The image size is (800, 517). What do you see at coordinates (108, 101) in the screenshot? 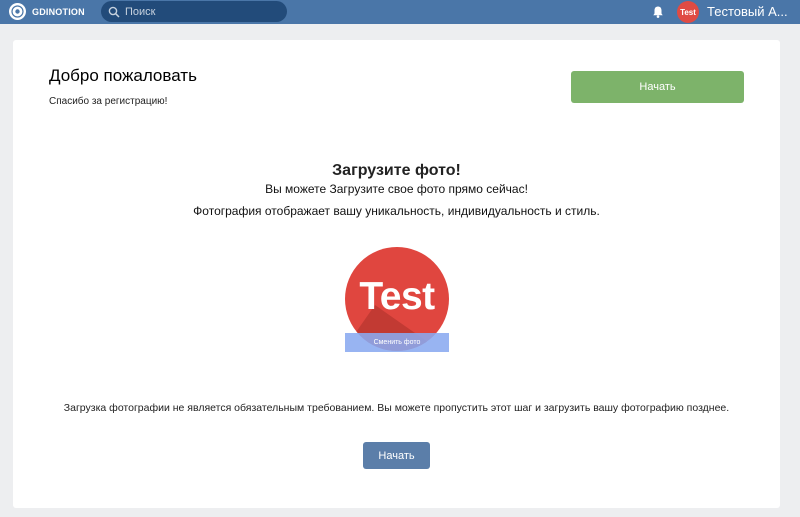
I see `welcome-subtitle: Спасибо за регистрацию!` at bounding box center [108, 101].